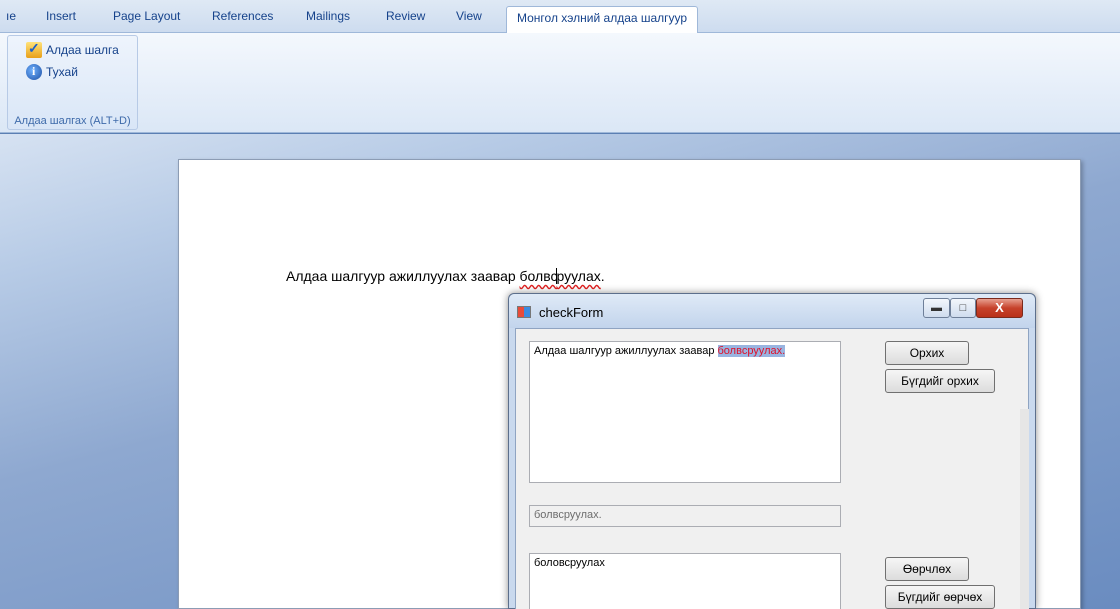 This screenshot has width=1120, height=609. Describe the element at coordinates (403, 276) in the screenshot. I see `document-text-plain: Алдаа шалгуур ажиллуулах заавар` at that location.